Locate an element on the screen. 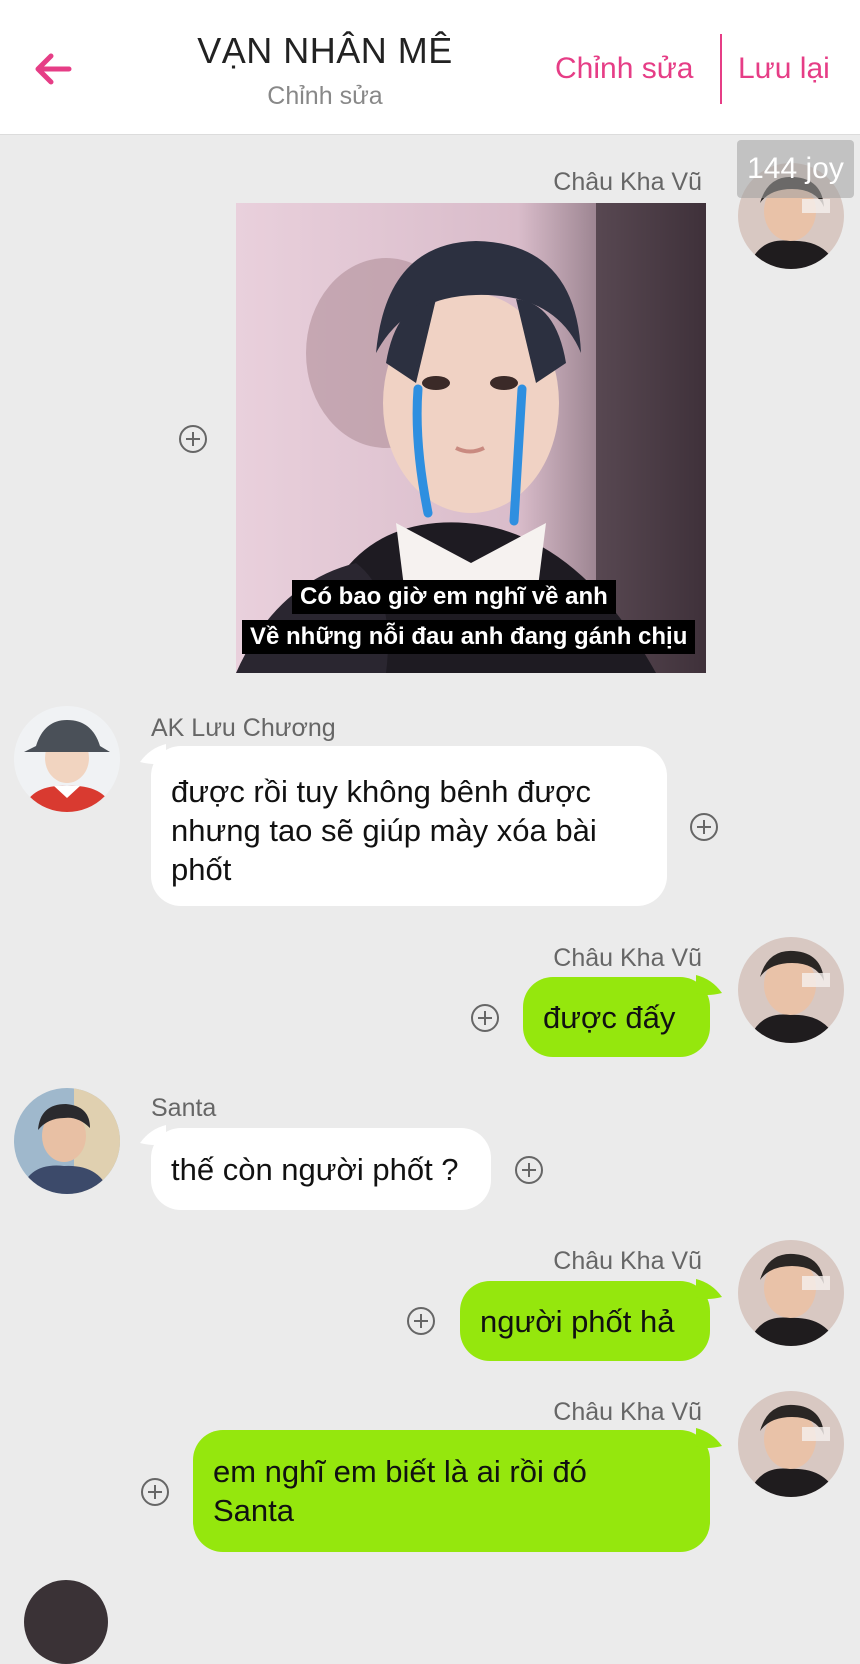  message-bubble: thế còn người phốt ? is located at coordinates (321, 1169).